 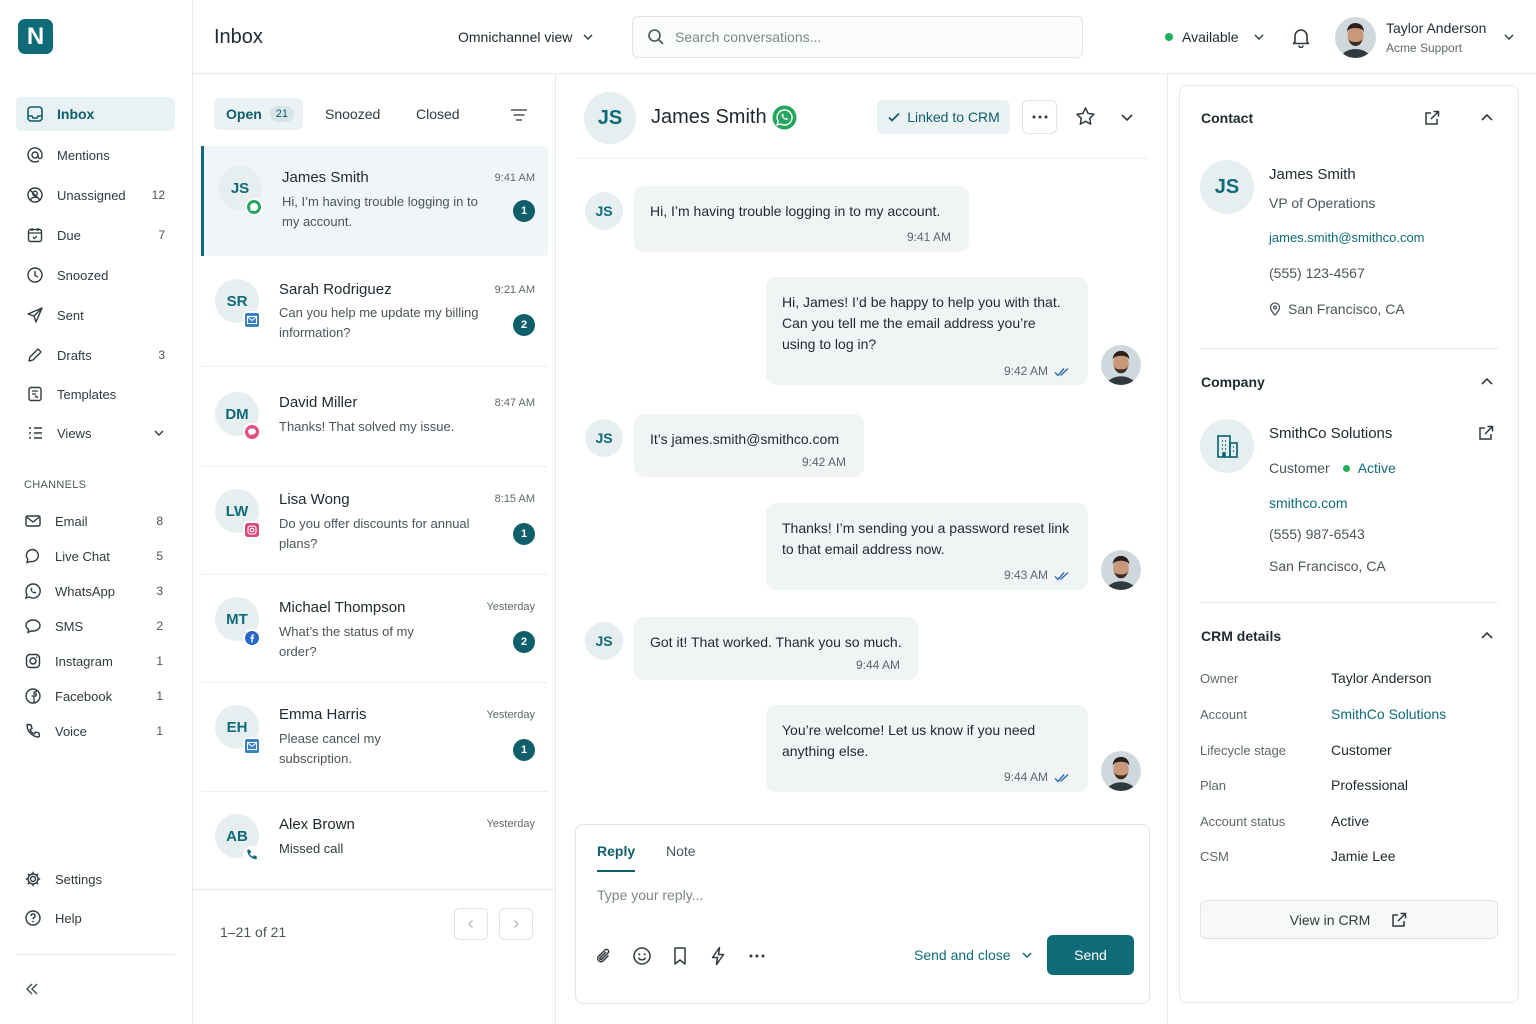 I want to click on send-button: Send, so click(x=1090, y=955).